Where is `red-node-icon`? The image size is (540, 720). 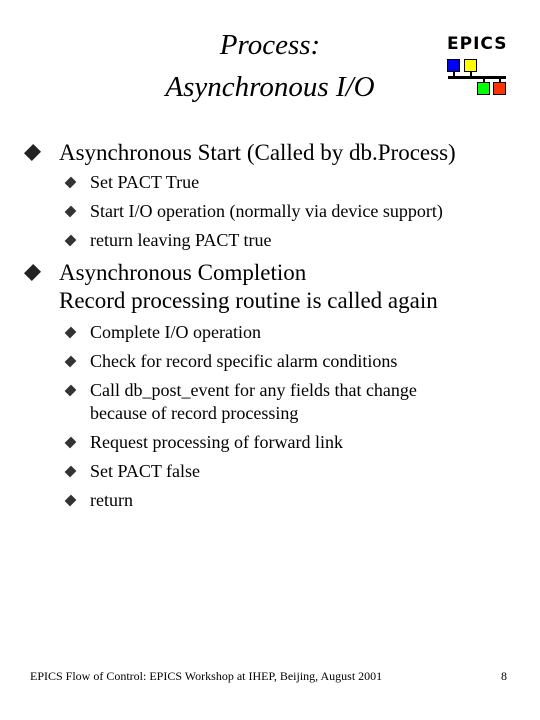 red-node-icon is located at coordinates (499, 88).